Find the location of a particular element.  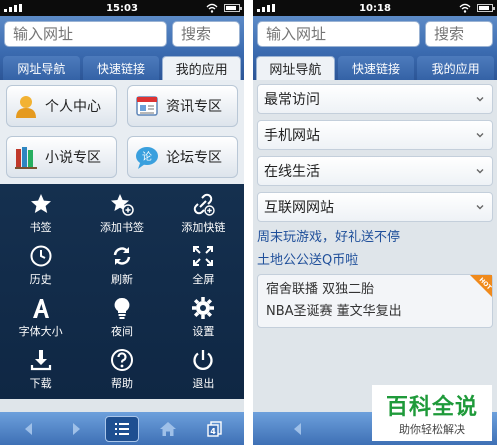

menu-refresh: 刷新 is located at coordinates (121, 266).